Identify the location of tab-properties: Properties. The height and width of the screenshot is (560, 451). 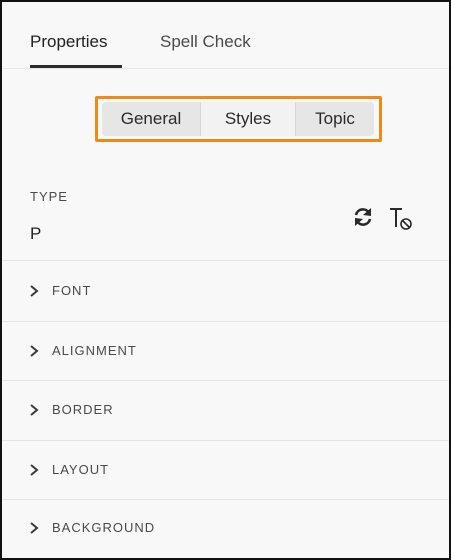
(68, 42).